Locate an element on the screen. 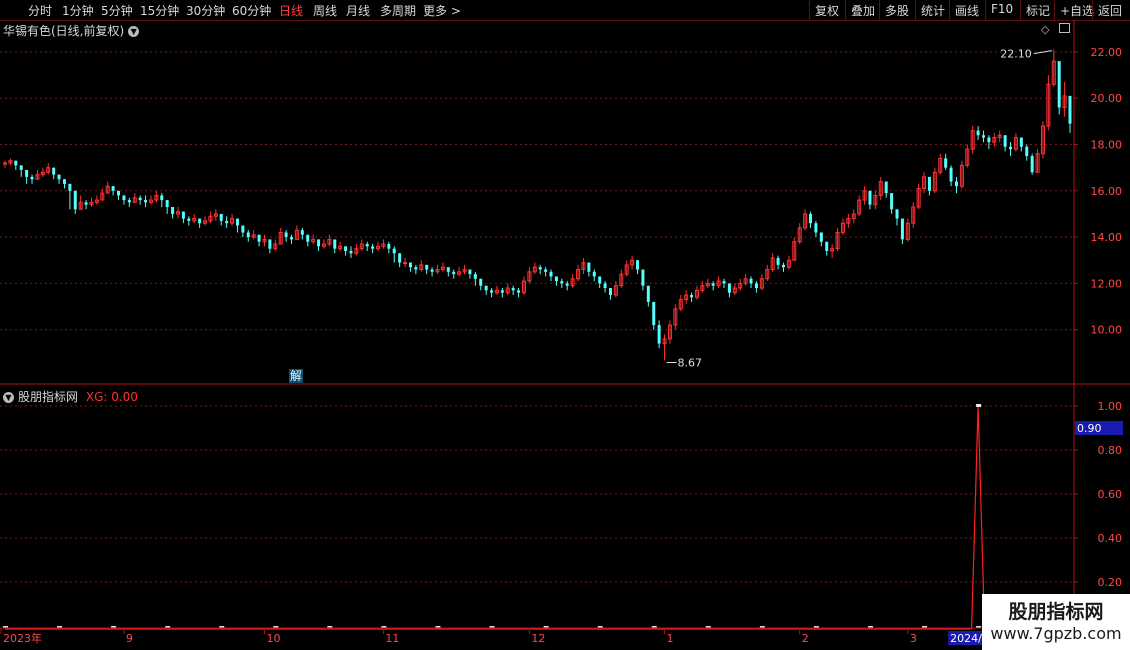 The image size is (1130, 650). toolbar-button: 多股 is located at coordinates (897, 10).